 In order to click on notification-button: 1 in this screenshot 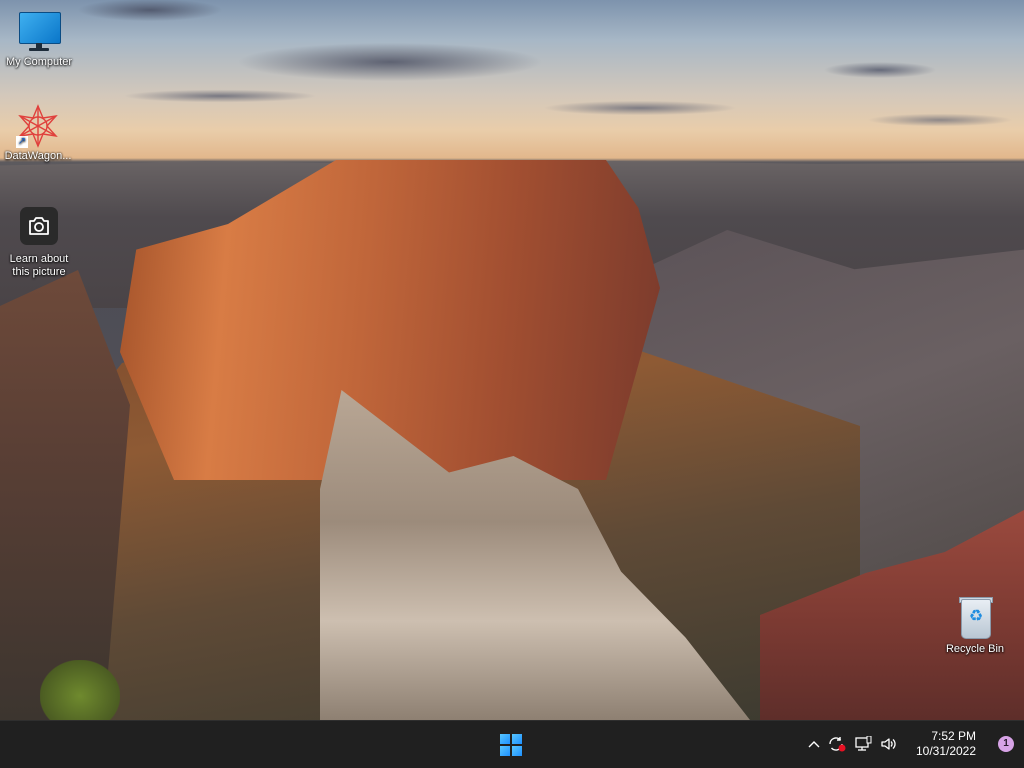, I will do `click(1006, 744)`.